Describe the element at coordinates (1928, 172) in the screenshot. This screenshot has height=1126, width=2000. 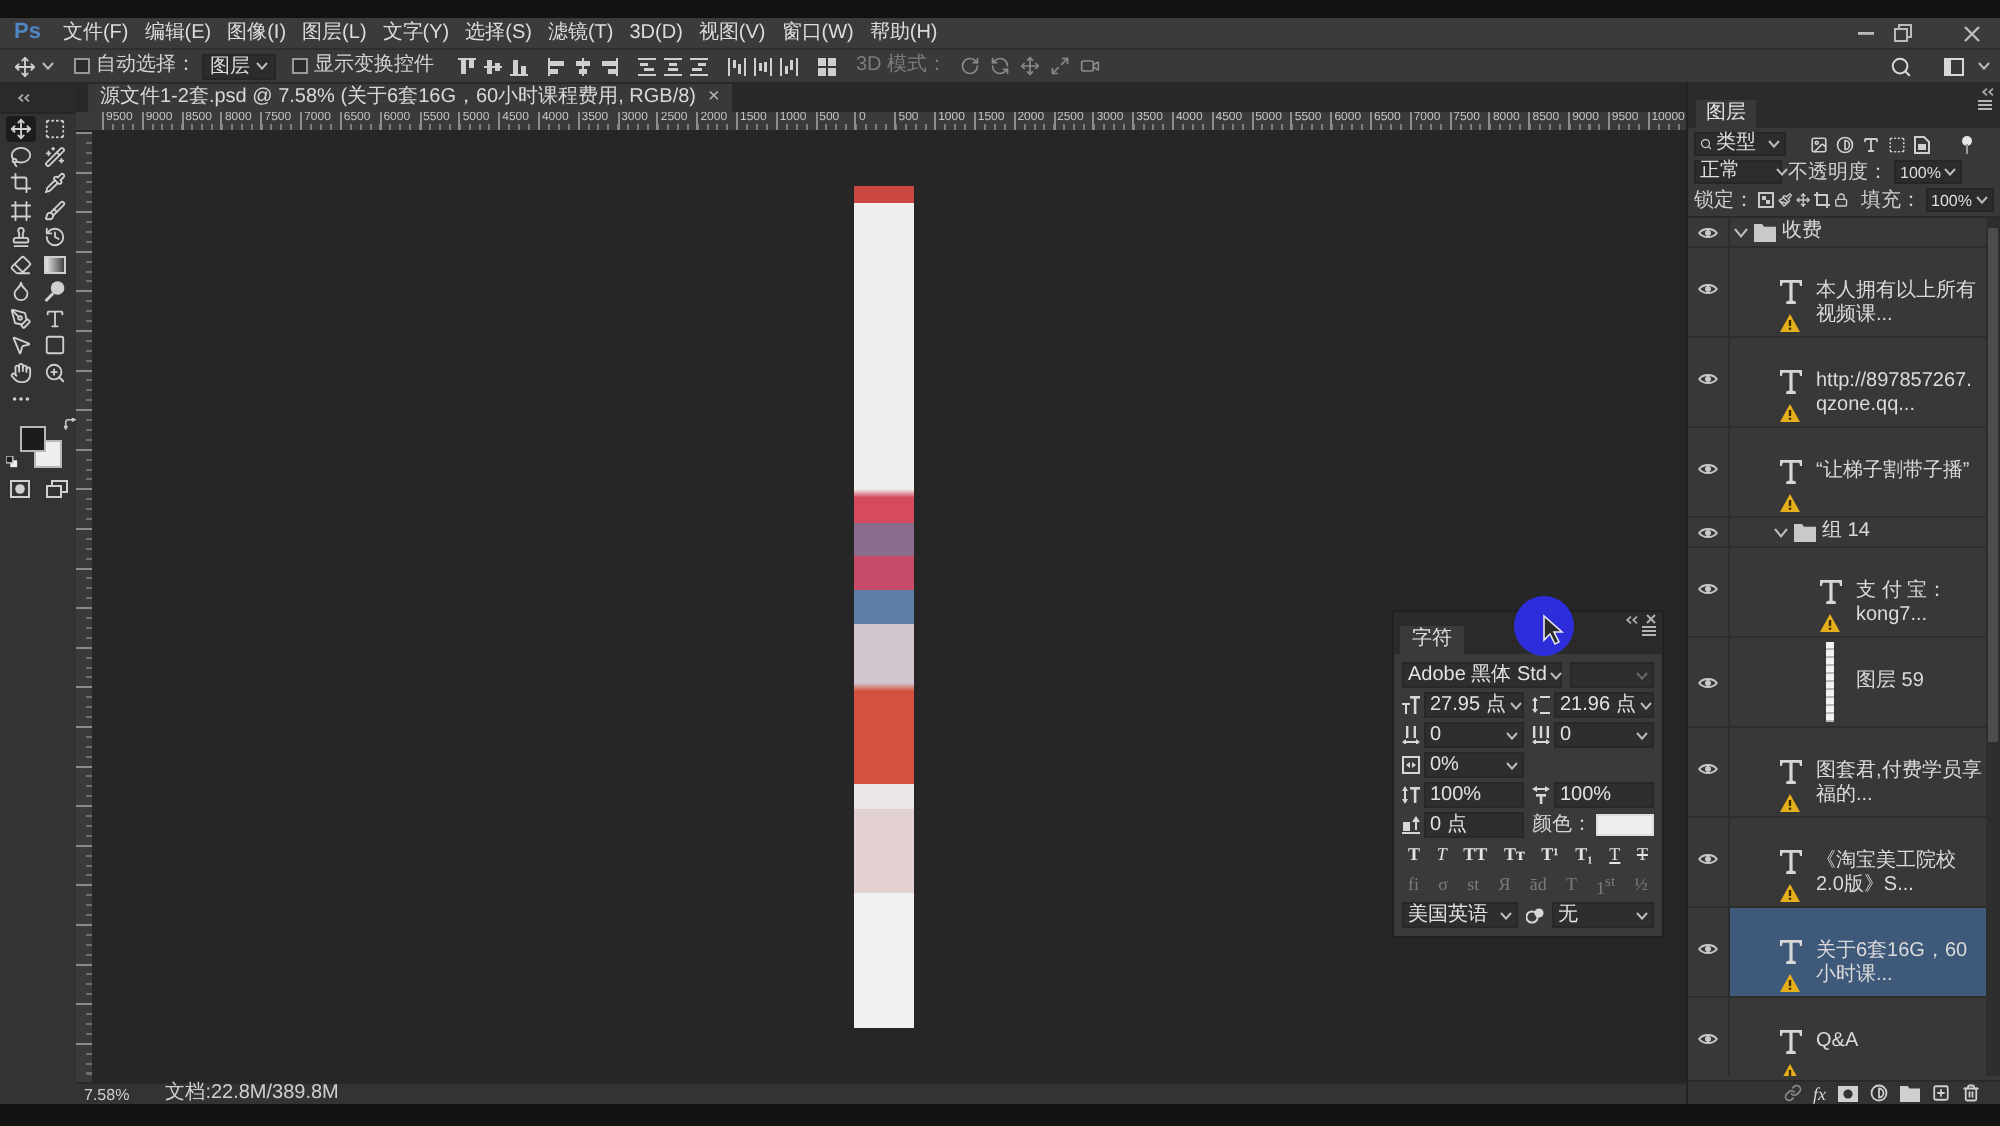
I see `opacity-field: 100%` at that location.